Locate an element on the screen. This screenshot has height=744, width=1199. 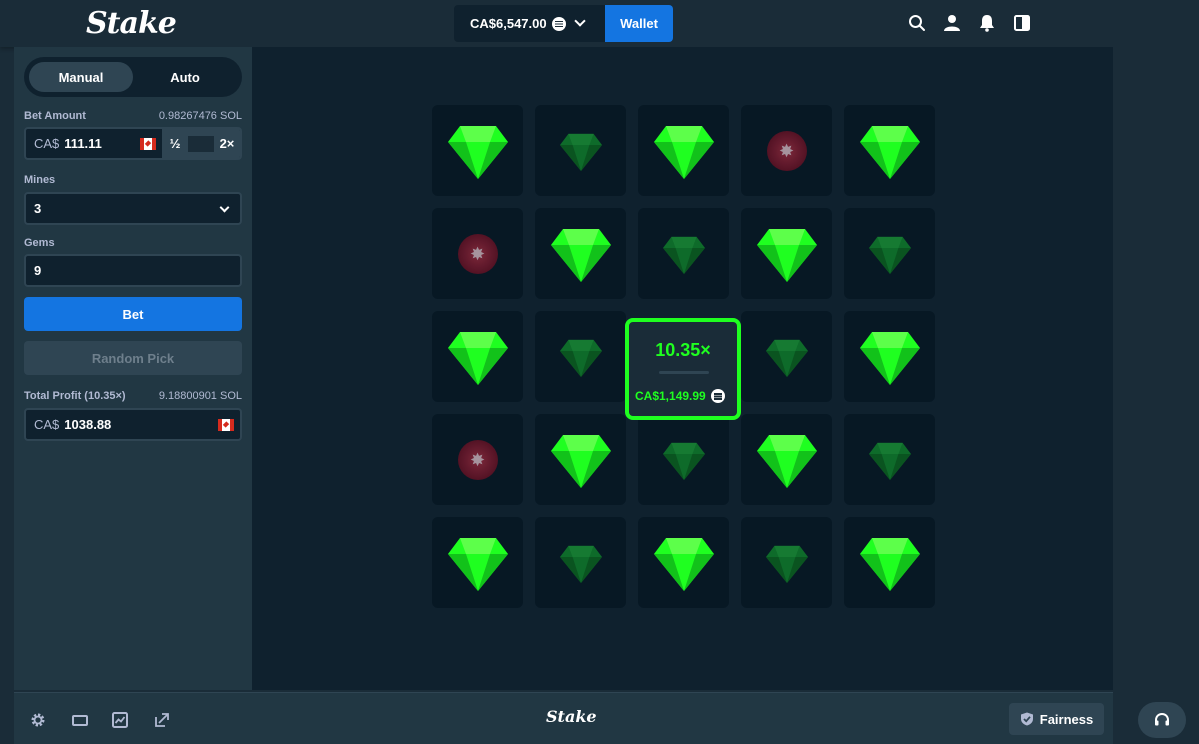
balance-selector: CA$6,547.00 is located at coordinates (529, 23).